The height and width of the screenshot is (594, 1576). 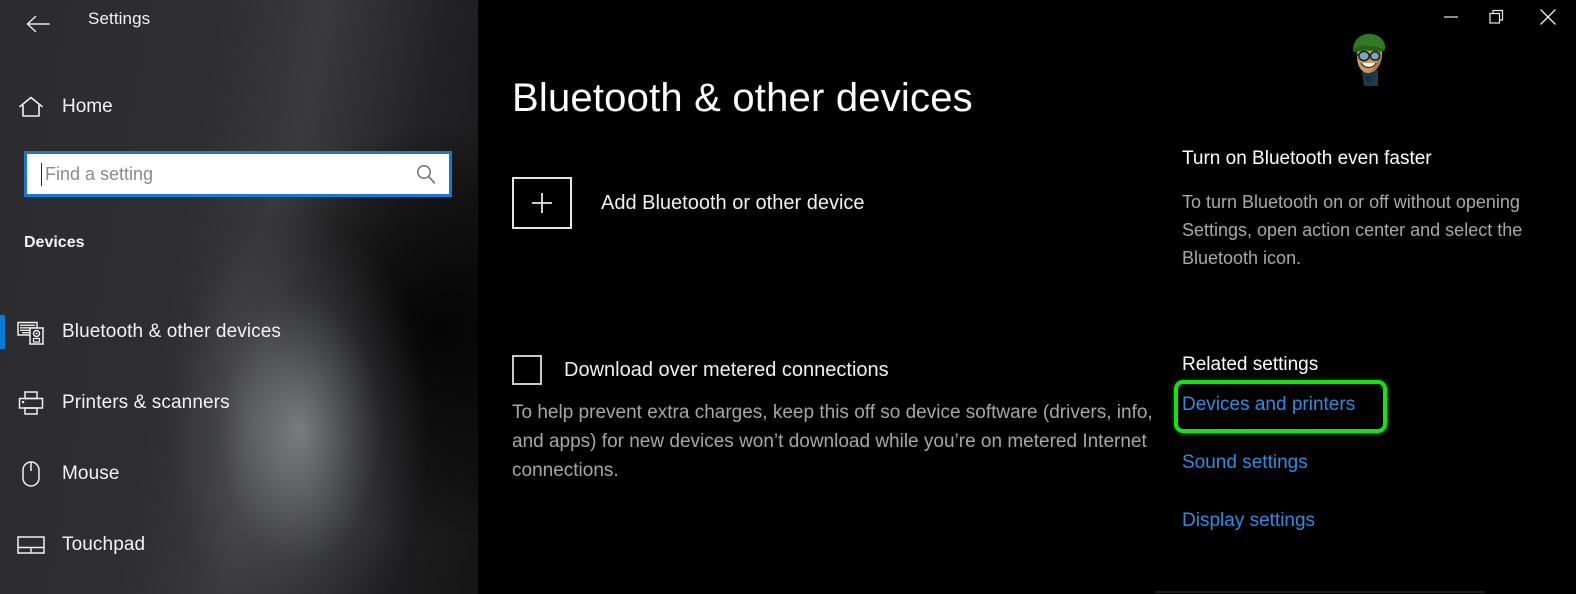 I want to click on sidebar-item-printers-and-scanners: Printers & scanners, so click(x=239, y=403).